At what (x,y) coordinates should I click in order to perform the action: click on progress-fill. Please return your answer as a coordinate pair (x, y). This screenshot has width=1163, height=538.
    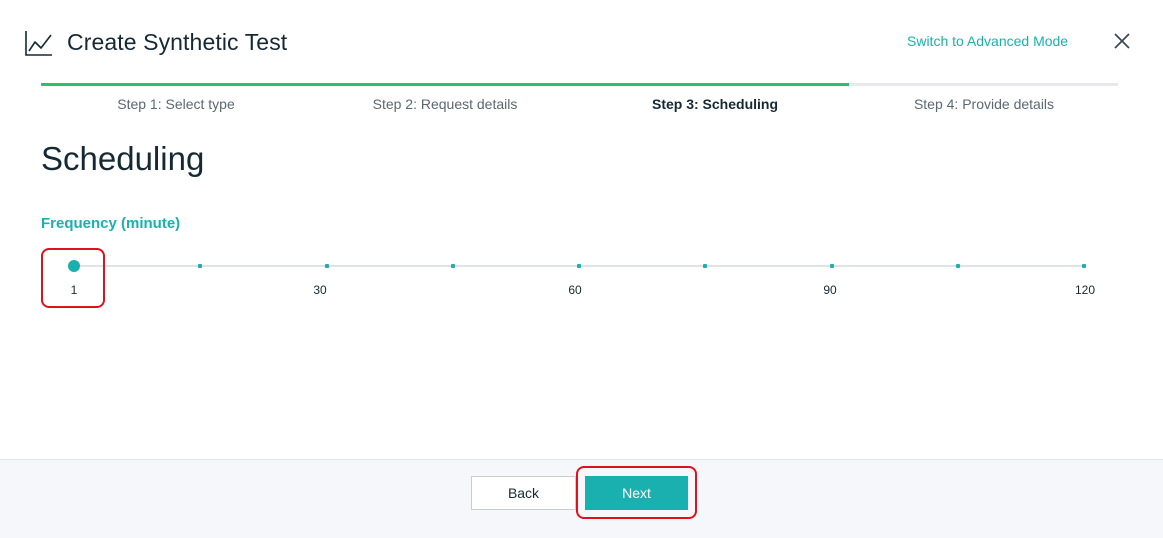
    Looking at the image, I should click on (445, 84).